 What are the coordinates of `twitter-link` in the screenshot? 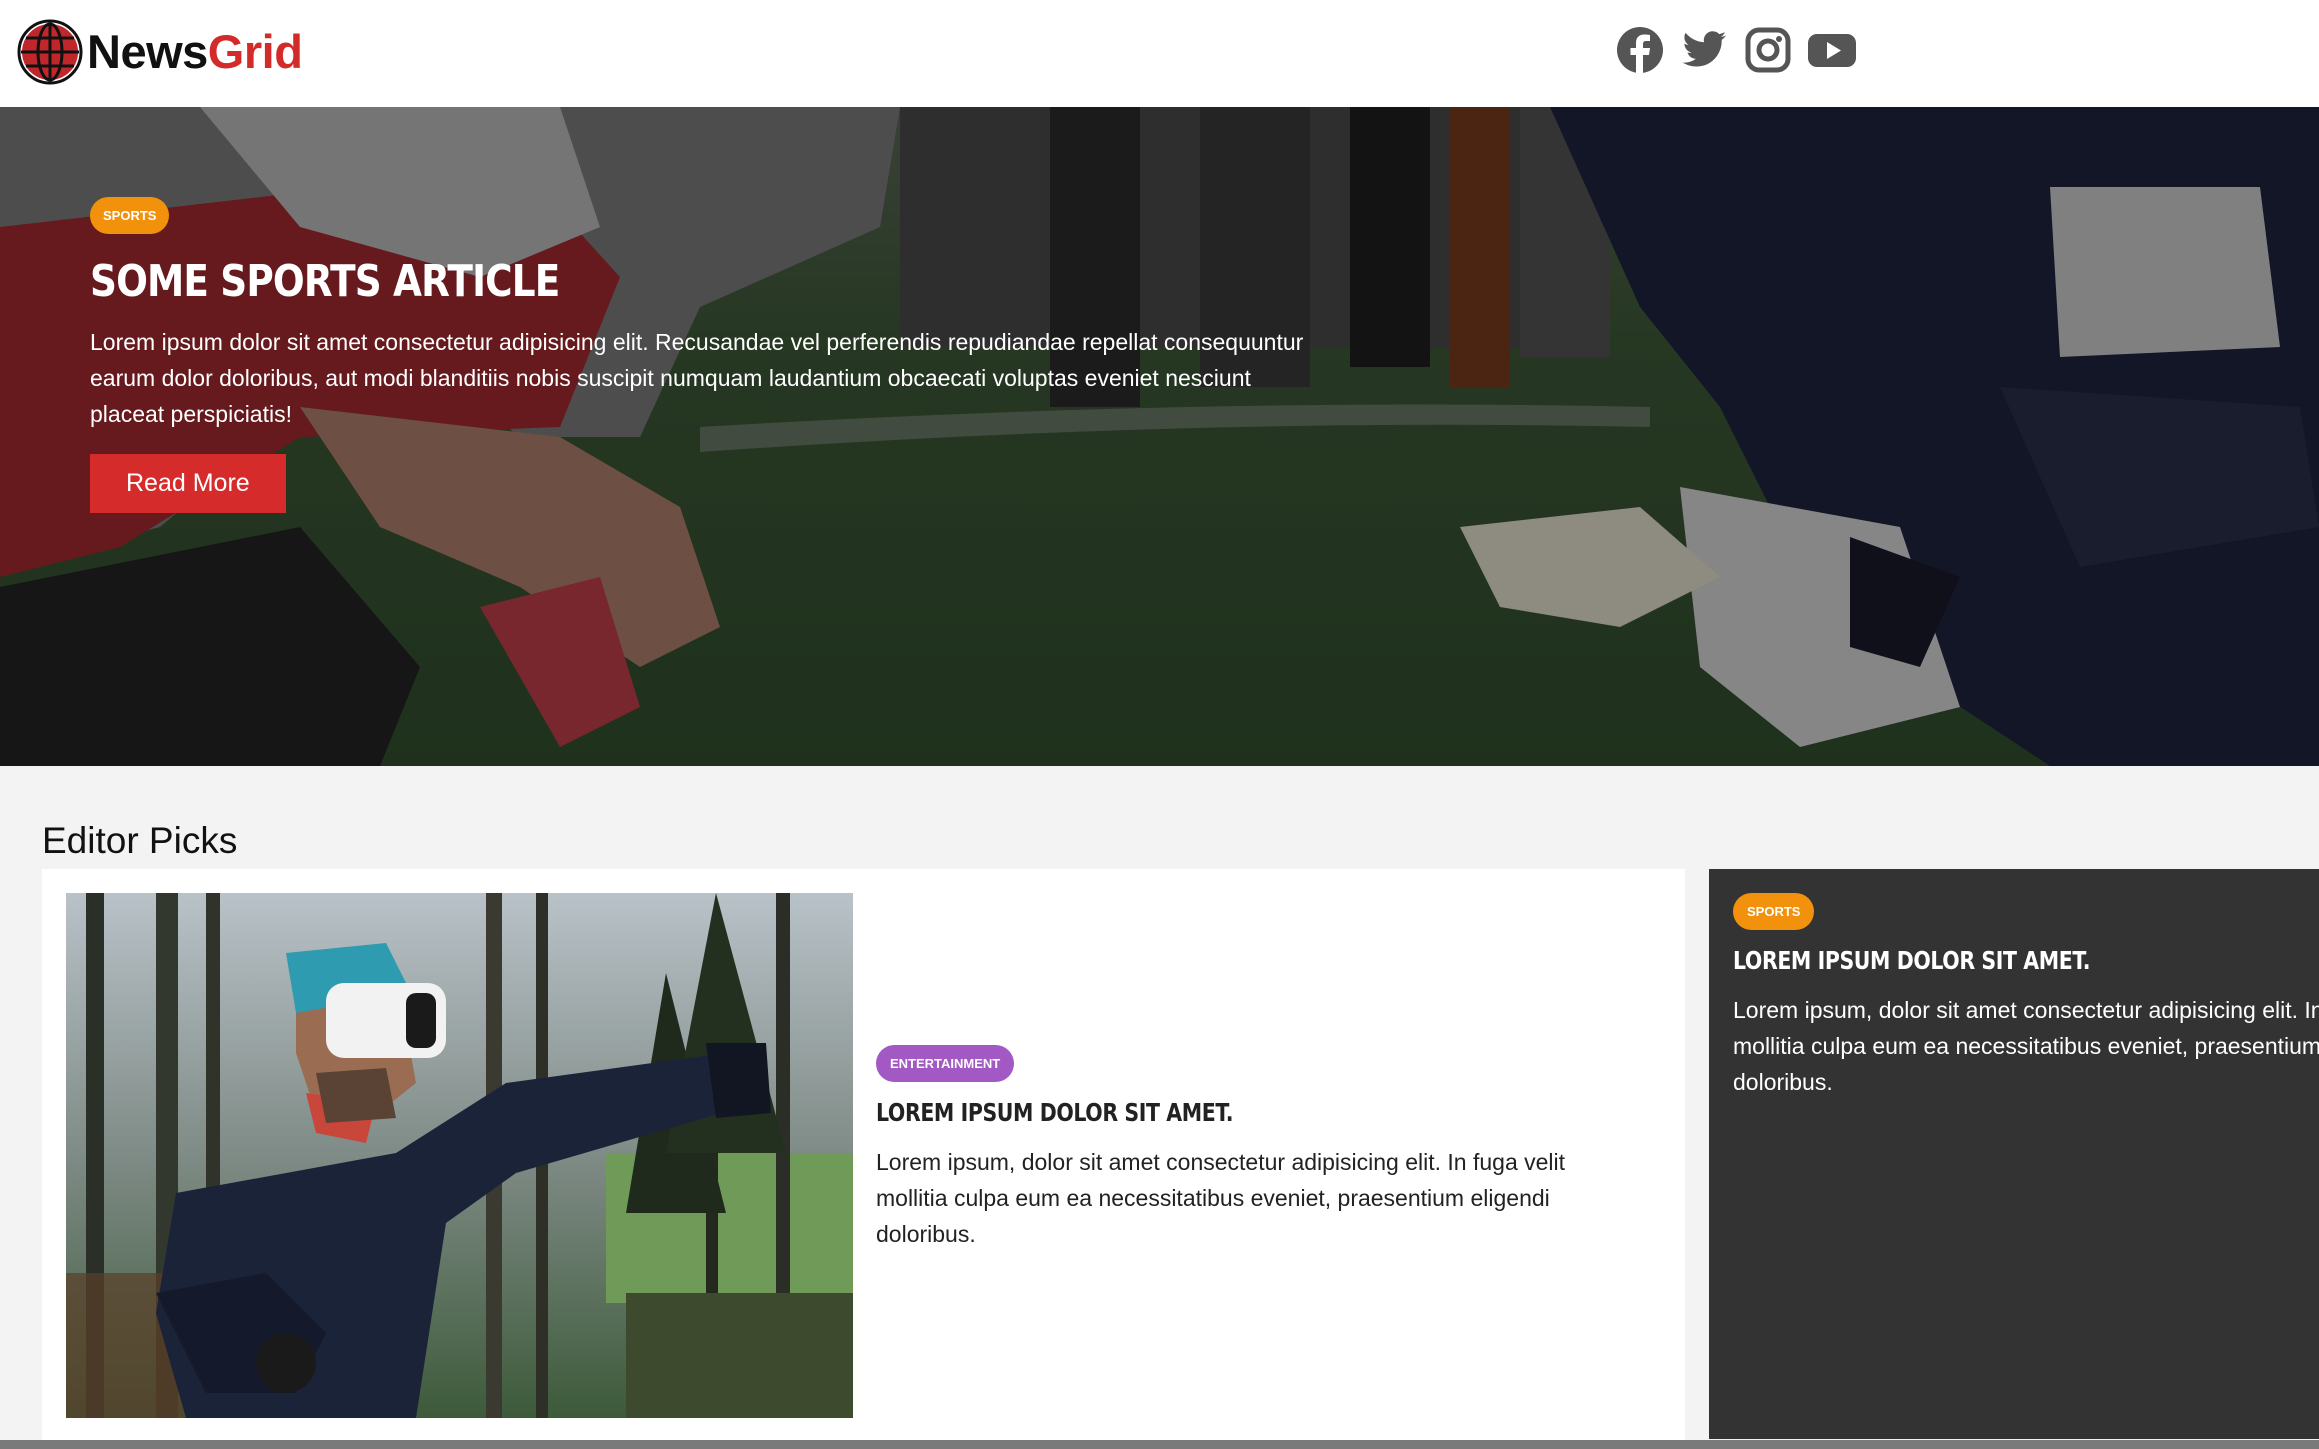 It's located at (1704, 50).